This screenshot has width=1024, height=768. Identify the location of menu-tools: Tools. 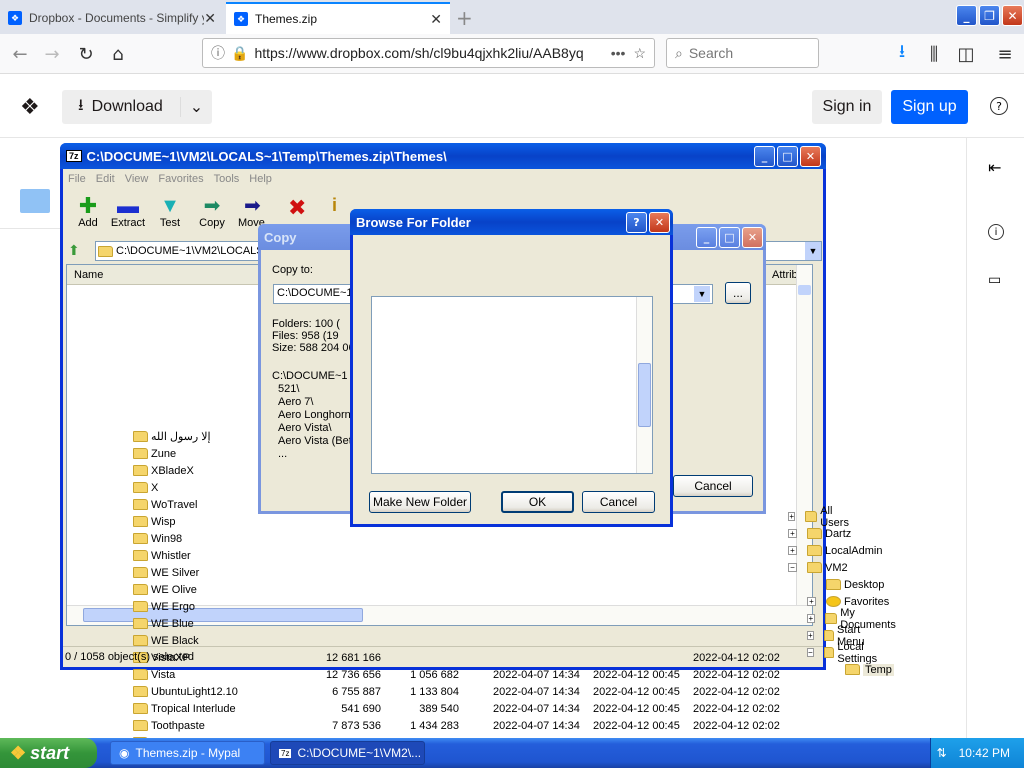
(227, 179).